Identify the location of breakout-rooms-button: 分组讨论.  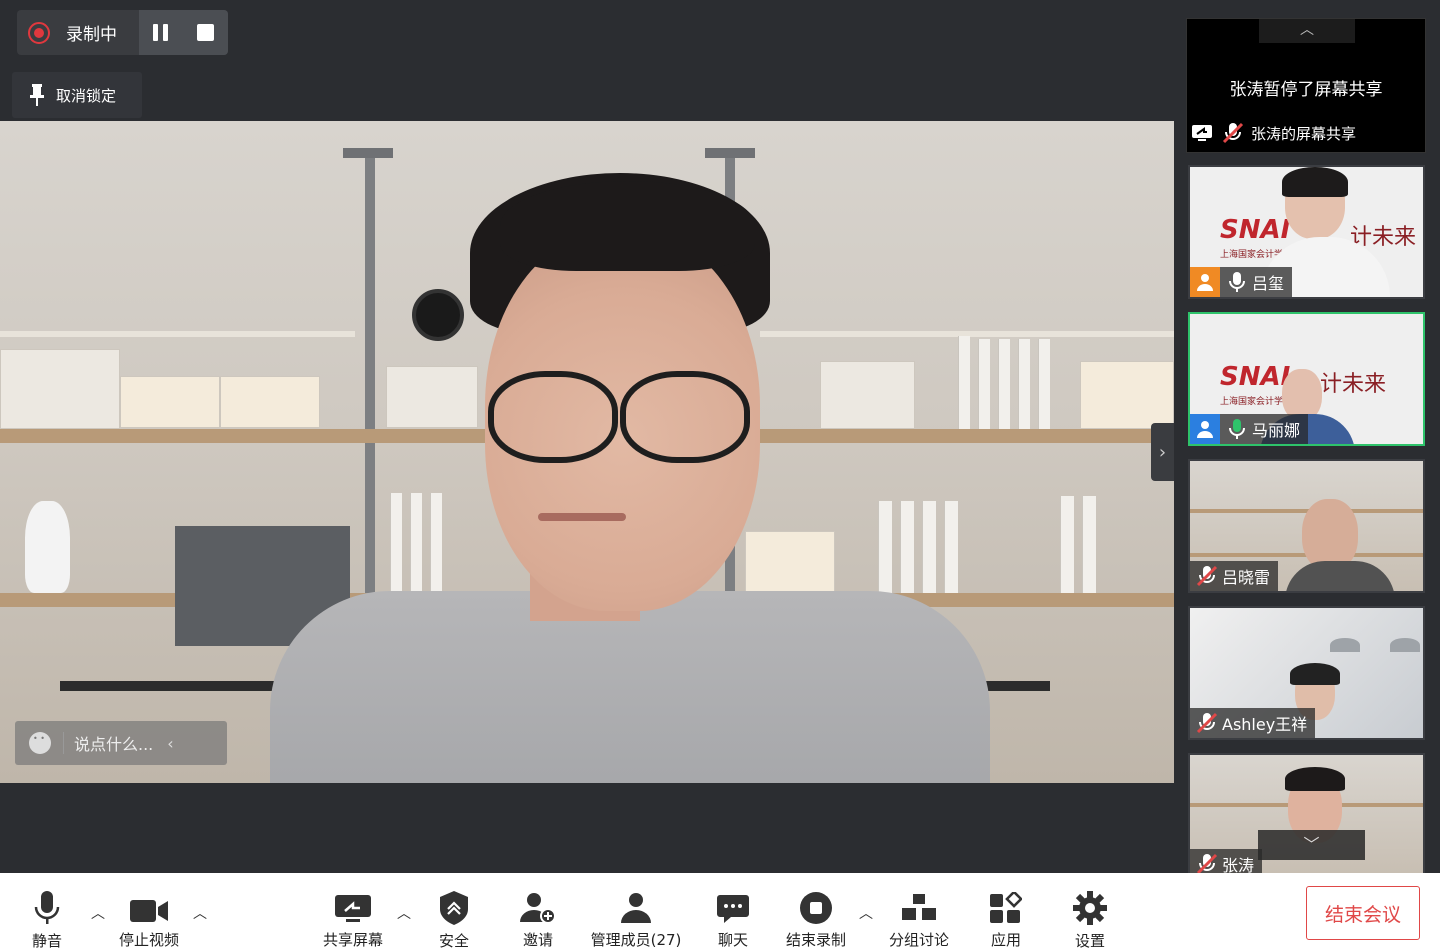
(919, 911).